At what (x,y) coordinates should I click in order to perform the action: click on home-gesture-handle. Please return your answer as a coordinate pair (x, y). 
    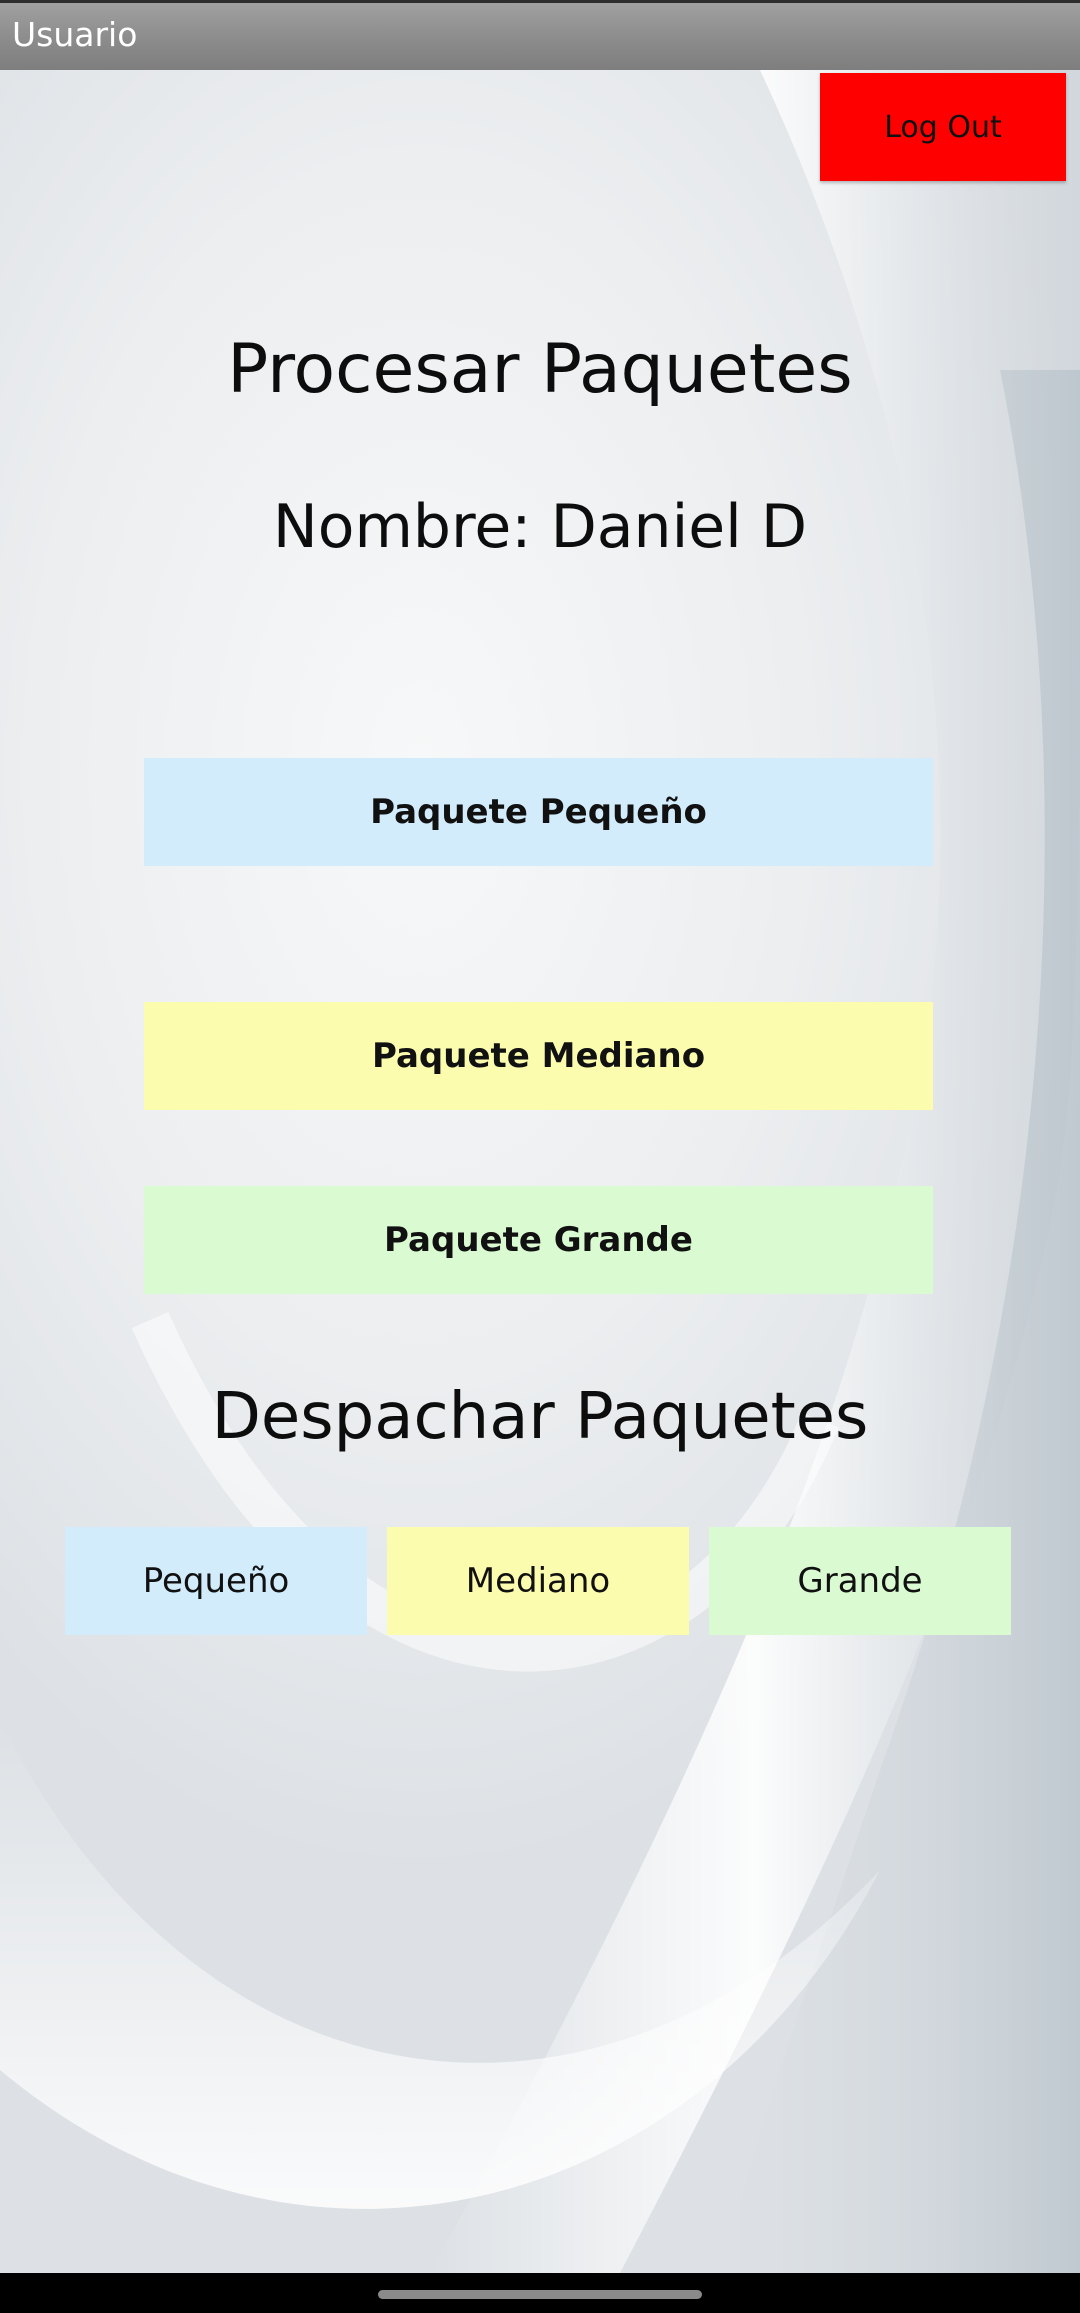
    Looking at the image, I should click on (540, 2294).